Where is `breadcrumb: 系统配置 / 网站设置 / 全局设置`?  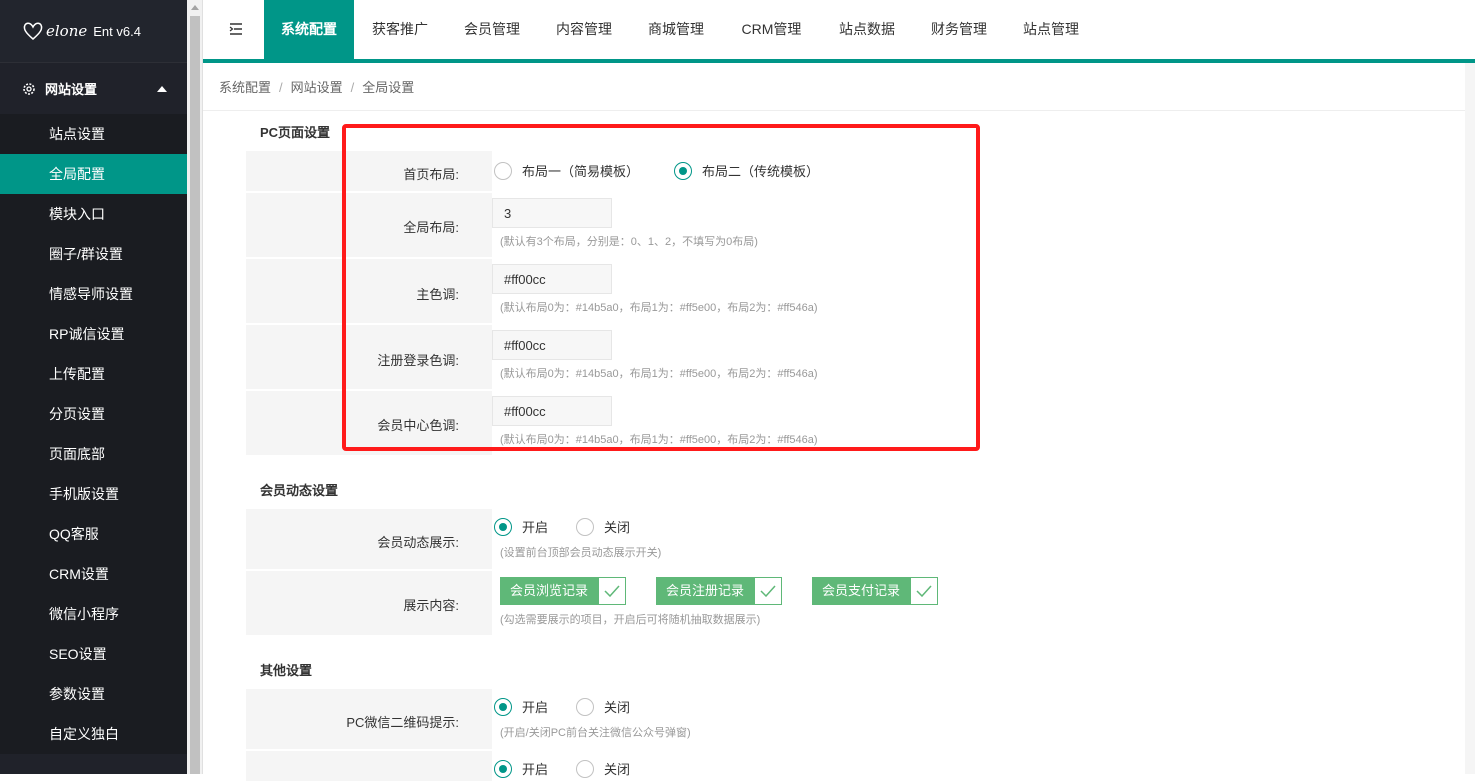 breadcrumb: 系统配置 / 网站设置 / 全局设置 is located at coordinates (317, 87).